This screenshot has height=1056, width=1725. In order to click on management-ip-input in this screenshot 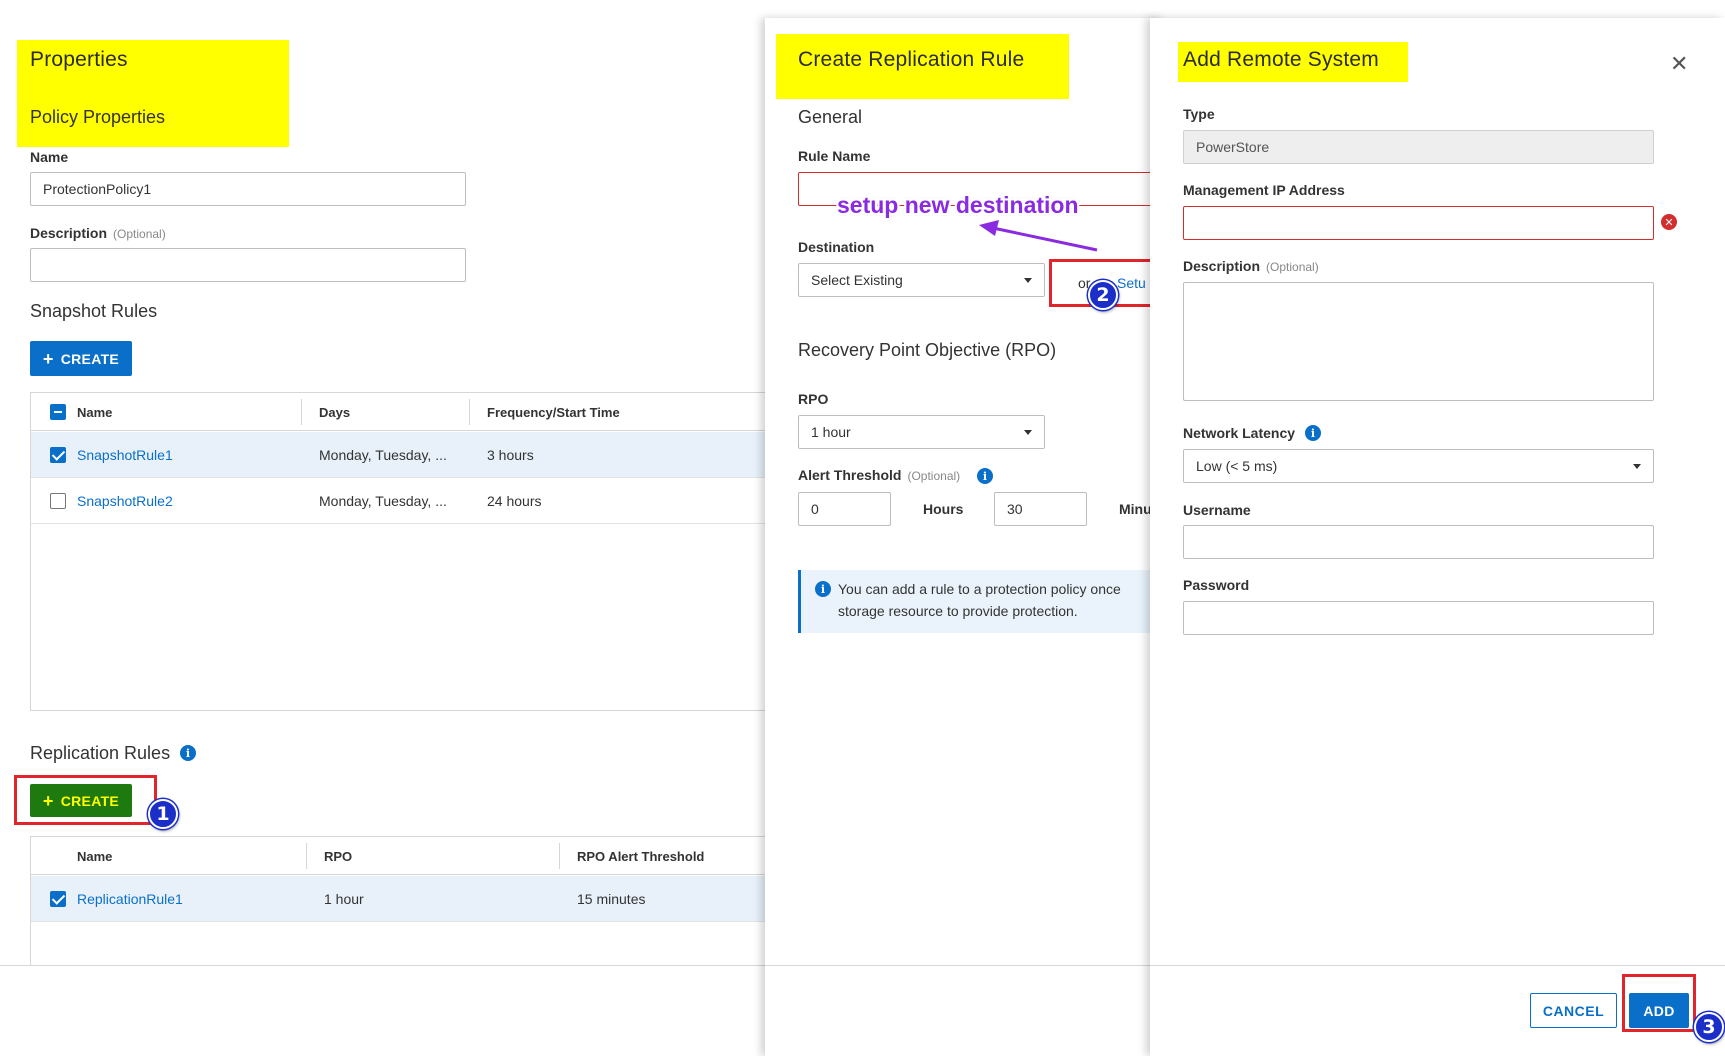, I will do `click(1418, 223)`.